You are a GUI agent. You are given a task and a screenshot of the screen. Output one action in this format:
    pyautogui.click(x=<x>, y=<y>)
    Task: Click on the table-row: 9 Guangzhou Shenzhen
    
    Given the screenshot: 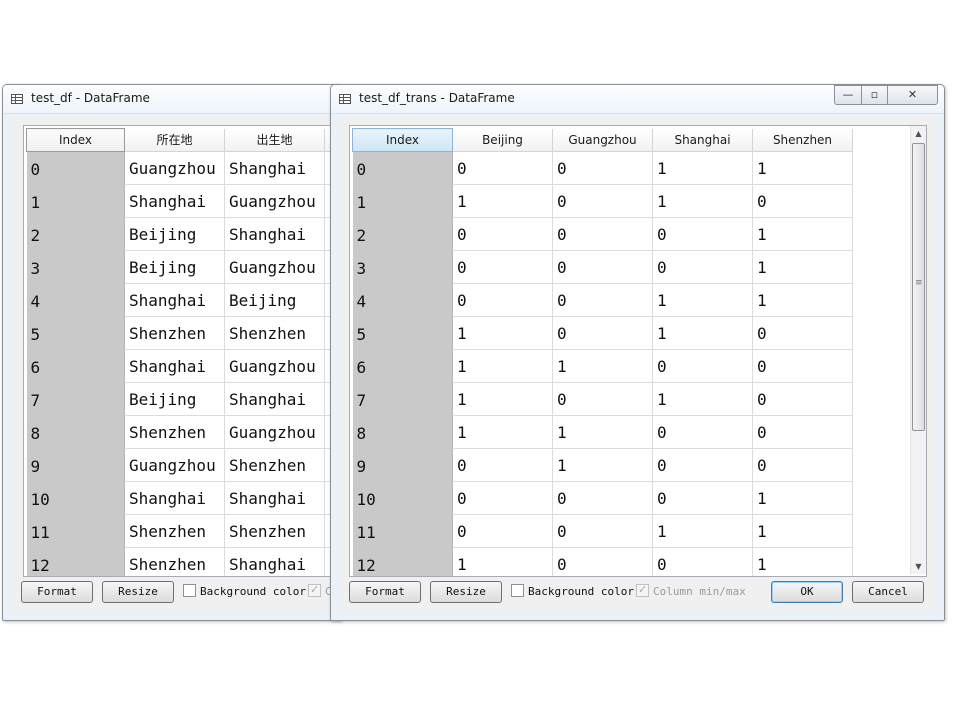 What is the action you would take?
    pyautogui.click(x=183, y=465)
    